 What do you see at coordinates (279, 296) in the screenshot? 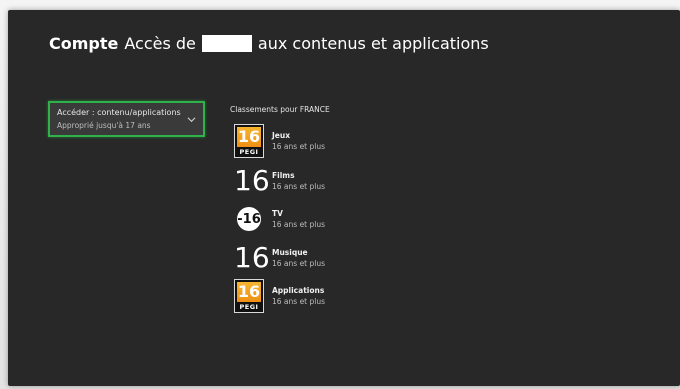
I see `rating-row-applications: 16 PEGI Applications 16 ans et plus` at bounding box center [279, 296].